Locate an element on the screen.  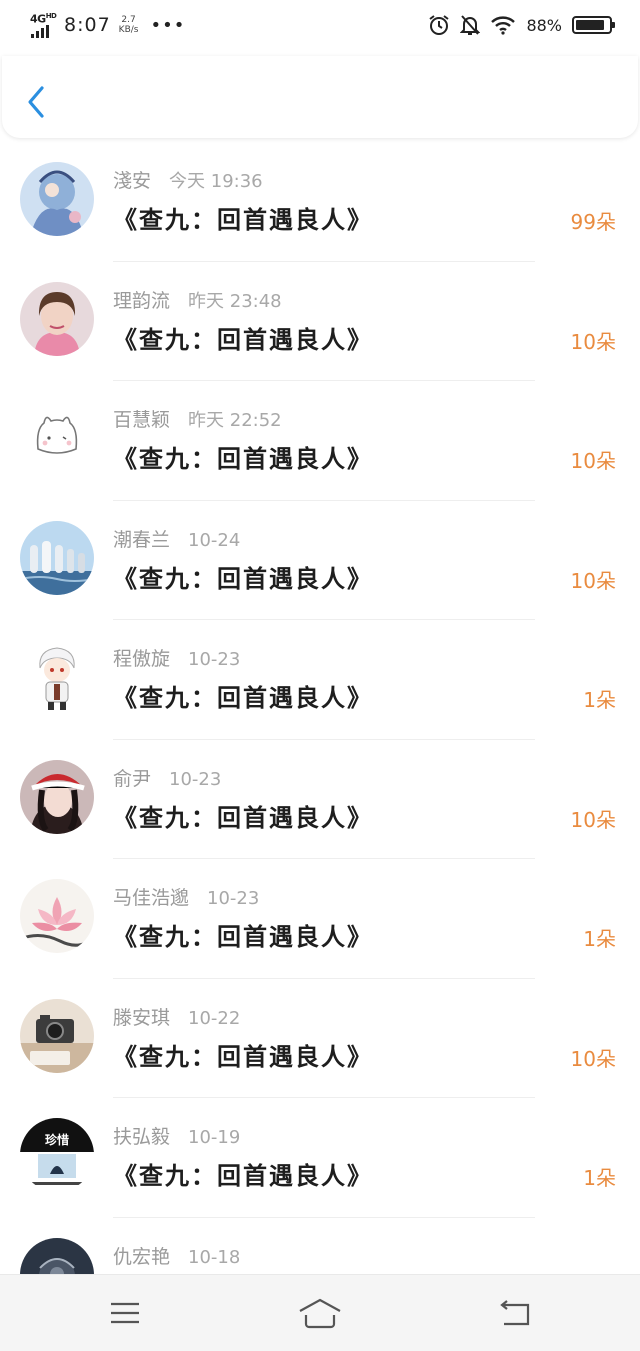
sender-name: 滕安琪 is located at coordinates (142, 1017).